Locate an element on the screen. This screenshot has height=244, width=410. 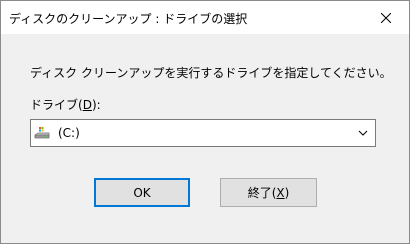
drive-label: ドライブ(D): is located at coordinates (65, 104).